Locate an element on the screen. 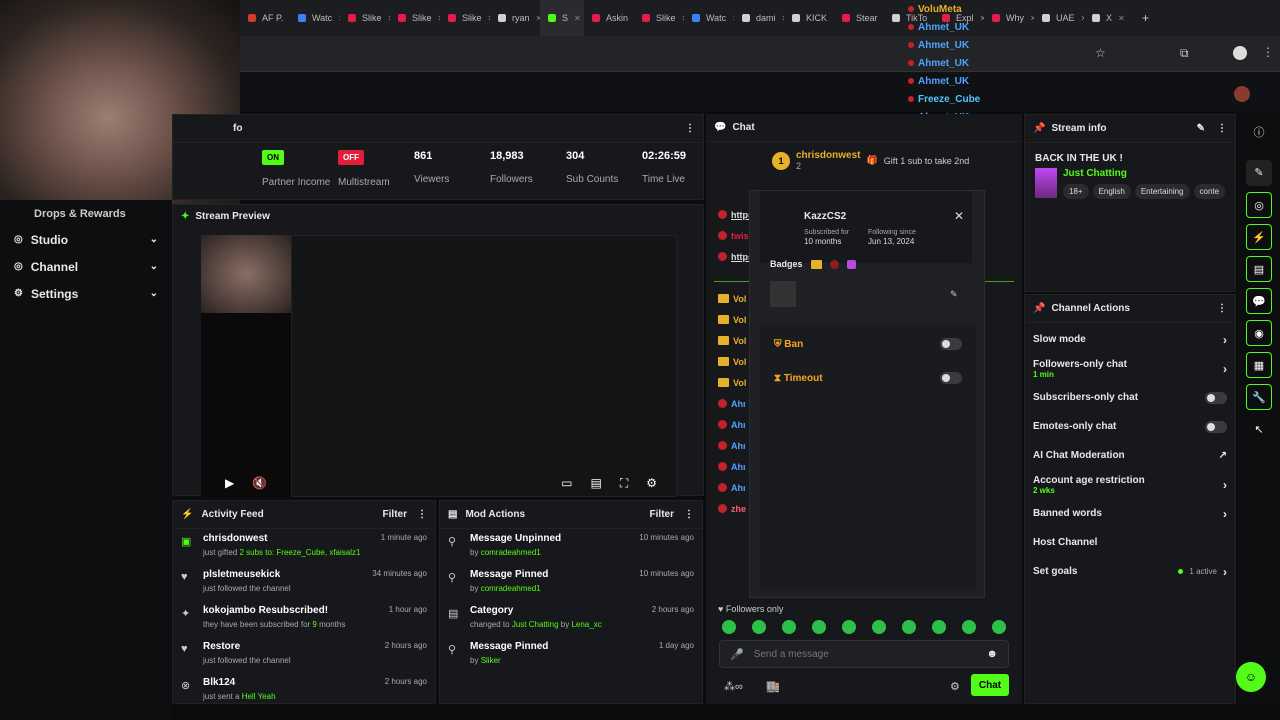 This screenshot has width=1280, height=720. channel-action-ai-chat-moderation: AI Chat Moderation ↗ is located at coordinates (1130, 455).